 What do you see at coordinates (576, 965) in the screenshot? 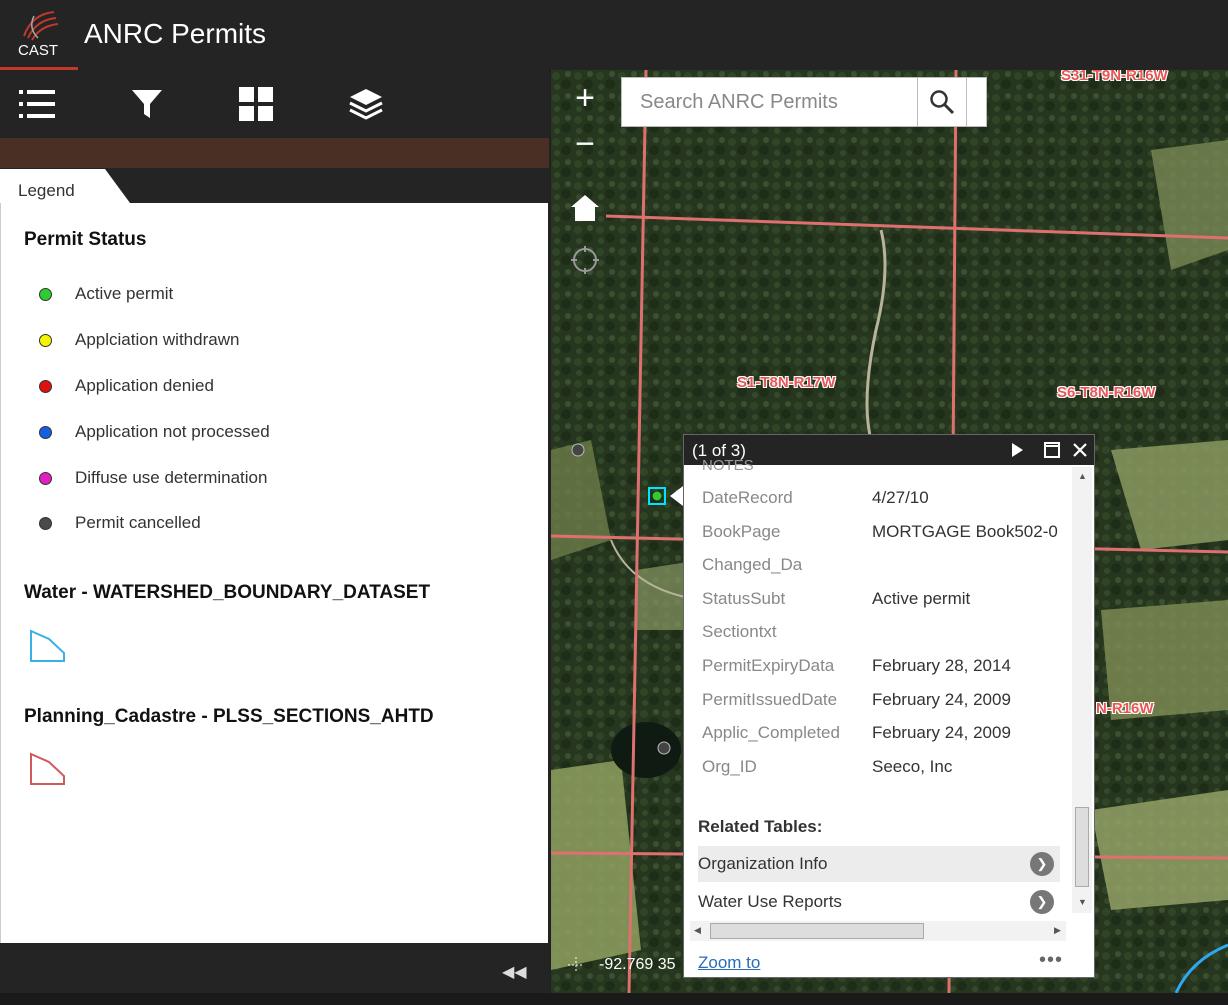
I see `crosshair-icon` at bounding box center [576, 965].